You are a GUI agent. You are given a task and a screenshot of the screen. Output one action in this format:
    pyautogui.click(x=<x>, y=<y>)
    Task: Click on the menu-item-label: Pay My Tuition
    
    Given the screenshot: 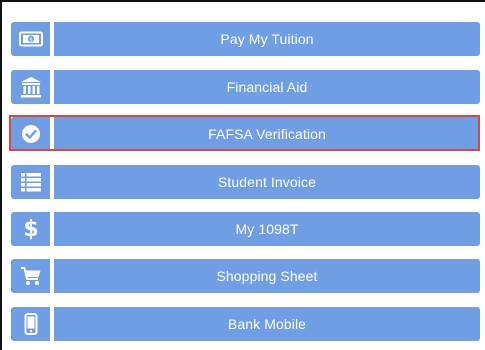 What is the action you would take?
    pyautogui.click(x=267, y=39)
    